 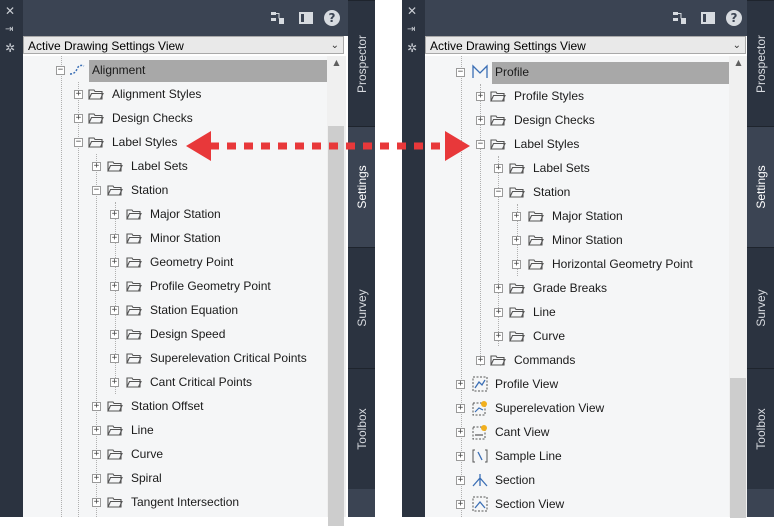 I want to click on comparison-arrow, so click(x=328, y=146).